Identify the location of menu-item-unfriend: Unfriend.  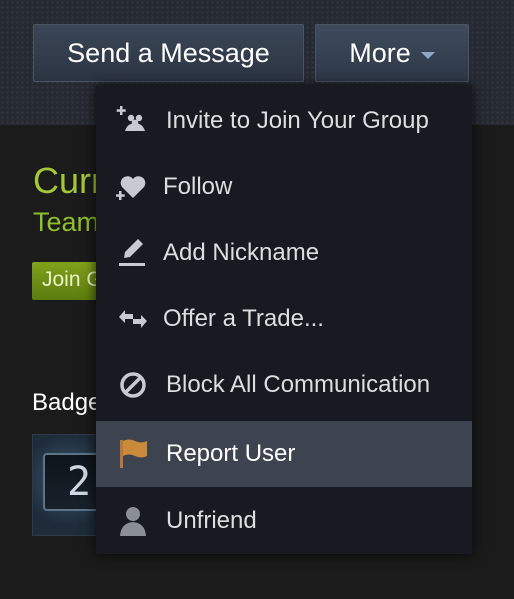
(284, 521).